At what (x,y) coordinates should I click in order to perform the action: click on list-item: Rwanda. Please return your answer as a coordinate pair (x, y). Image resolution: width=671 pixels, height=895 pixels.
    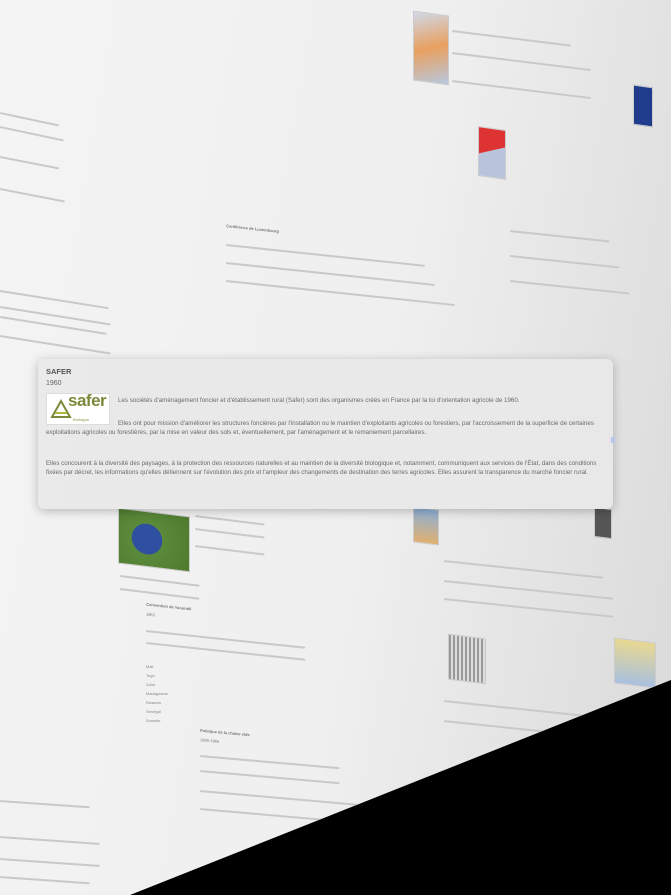
    Looking at the image, I should click on (153, 702).